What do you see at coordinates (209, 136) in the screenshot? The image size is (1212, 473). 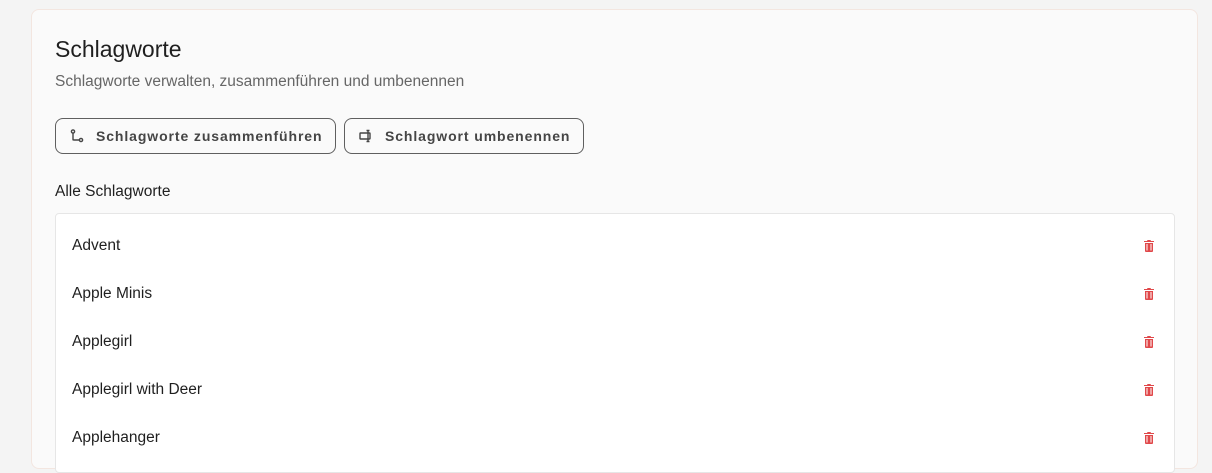 I see `merge-tags-label: Schlagworte zusammenführen` at bounding box center [209, 136].